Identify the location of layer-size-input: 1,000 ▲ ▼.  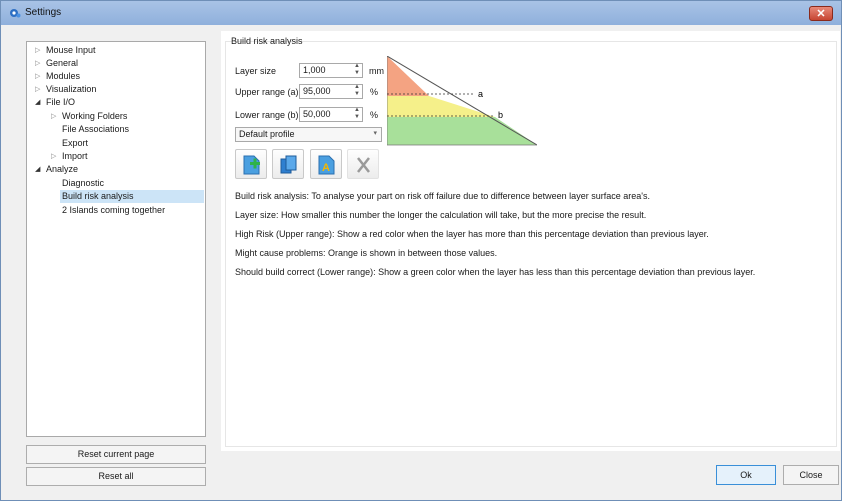
(331, 70).